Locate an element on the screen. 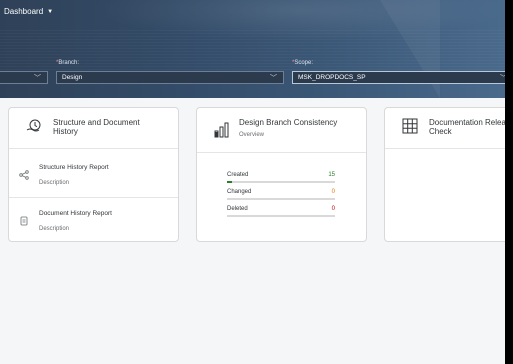 The height and width of the screenshot is (364, 513). progress-fill is located at coordinates (229, 182).